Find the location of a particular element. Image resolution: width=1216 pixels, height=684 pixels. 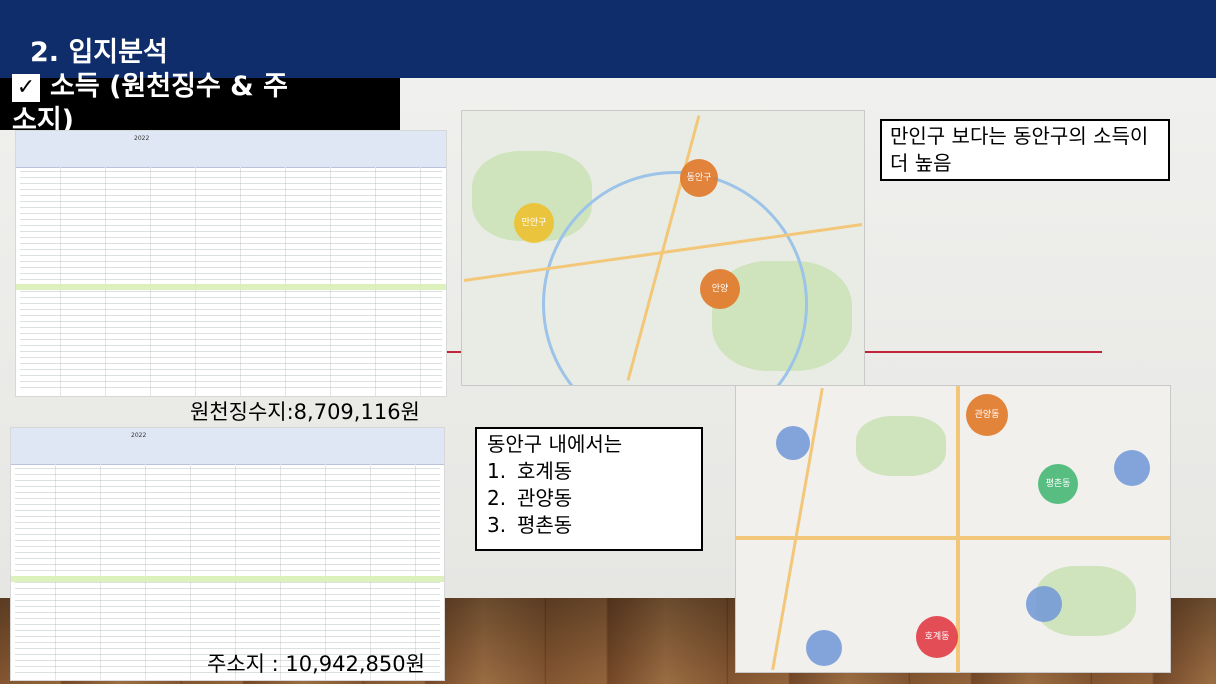

ranking-title: 동안구 내에서는 is located at coordinates (555, 444).